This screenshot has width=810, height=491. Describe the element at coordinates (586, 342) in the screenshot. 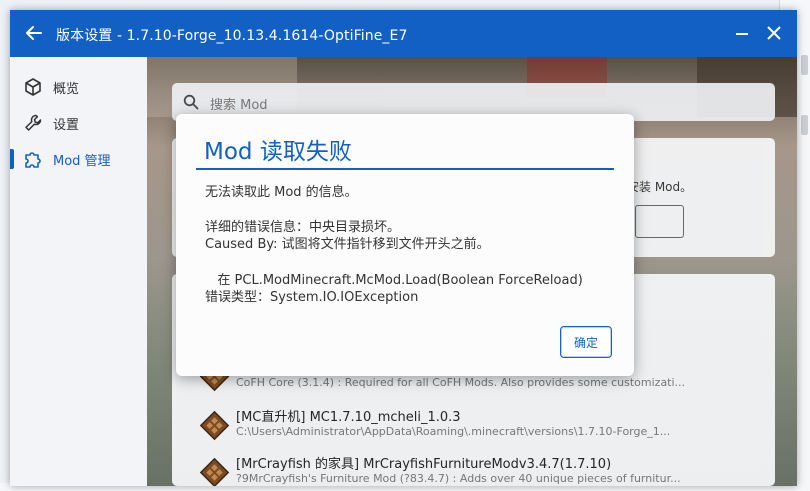

I see `ok-button: 确定` at that location.